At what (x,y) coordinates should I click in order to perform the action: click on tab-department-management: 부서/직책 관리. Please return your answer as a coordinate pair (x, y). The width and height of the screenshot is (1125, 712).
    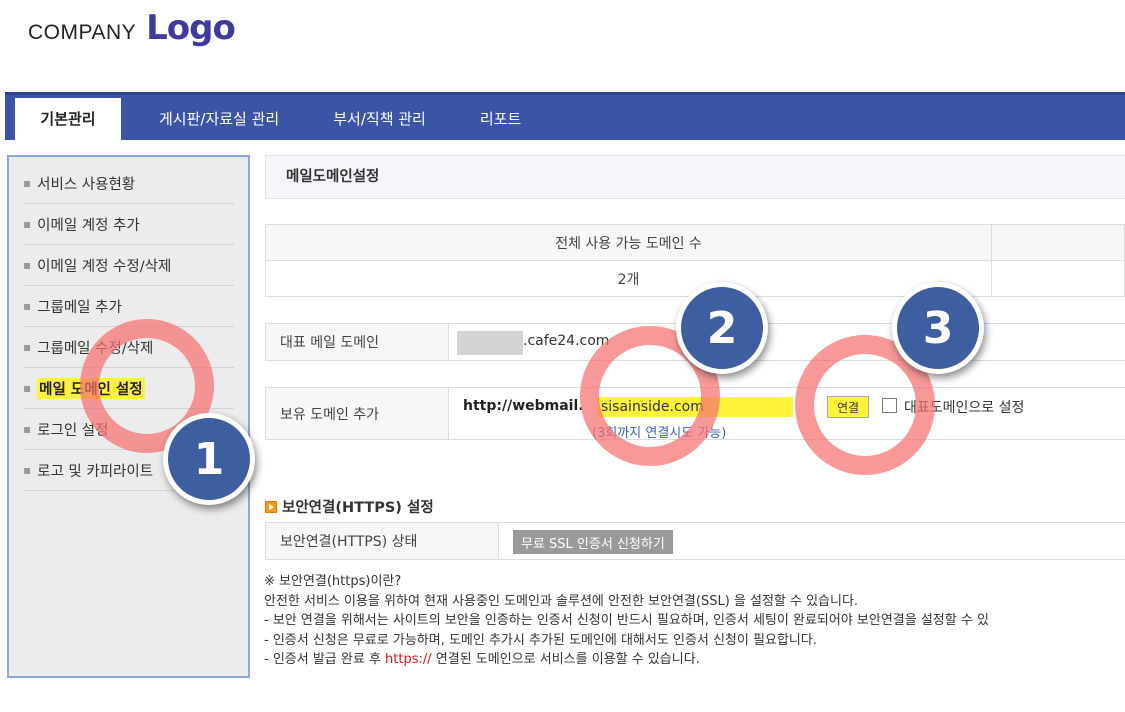
    Looking at the image, I should click on (379, 119).